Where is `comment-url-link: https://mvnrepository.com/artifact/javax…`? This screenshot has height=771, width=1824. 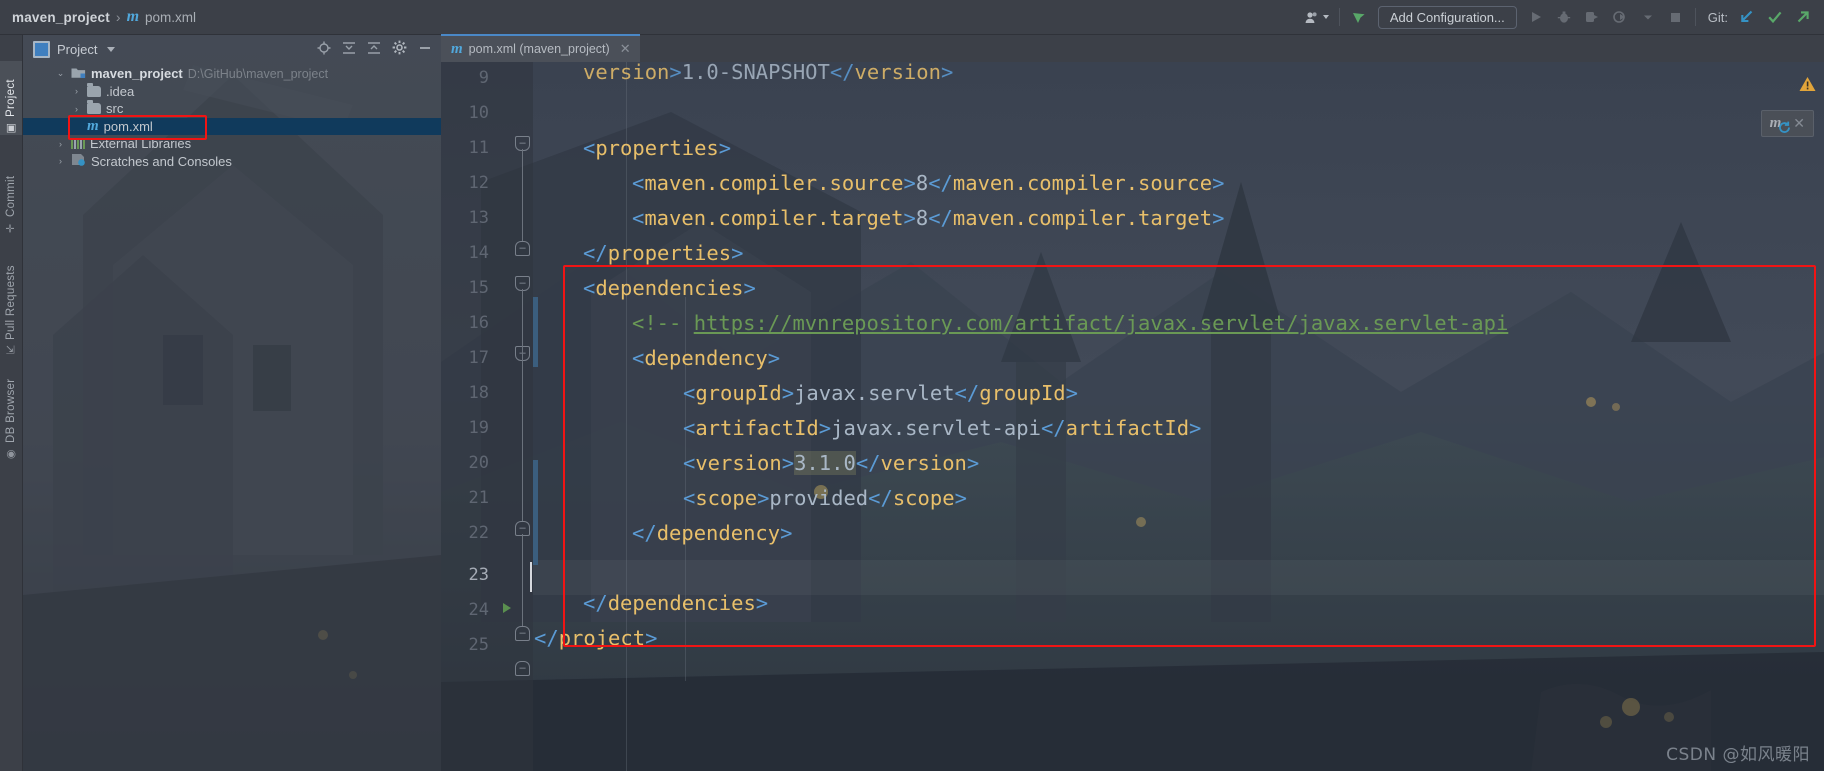
comment-url-link: https://mvnrepository.com/artifact/javax… is located at coordinates (1101, 323).